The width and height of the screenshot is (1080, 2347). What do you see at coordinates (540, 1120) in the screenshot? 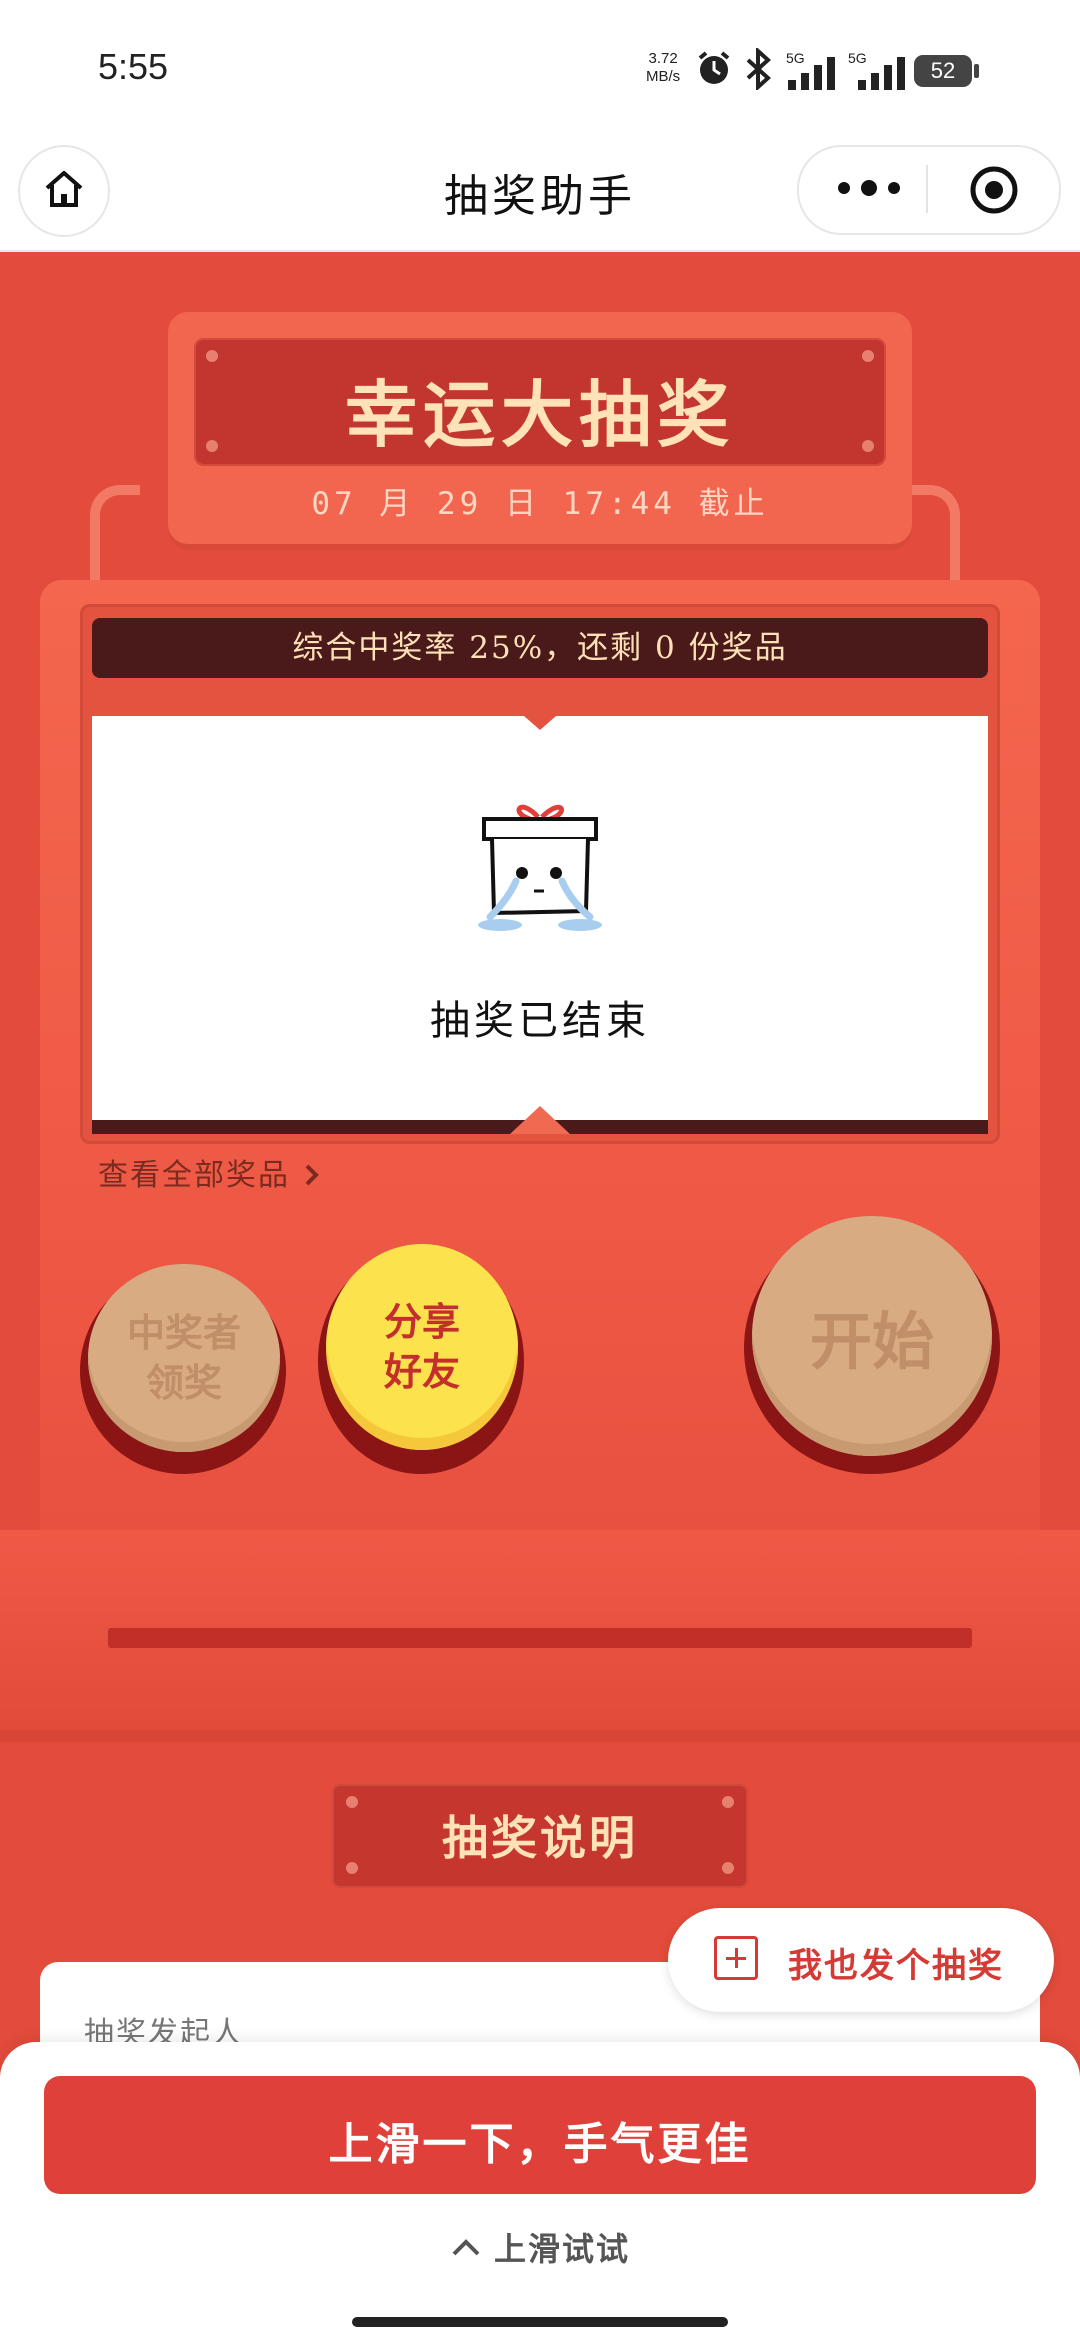
I see `screen-notch-bottom` at bounding box center [540, 1120].